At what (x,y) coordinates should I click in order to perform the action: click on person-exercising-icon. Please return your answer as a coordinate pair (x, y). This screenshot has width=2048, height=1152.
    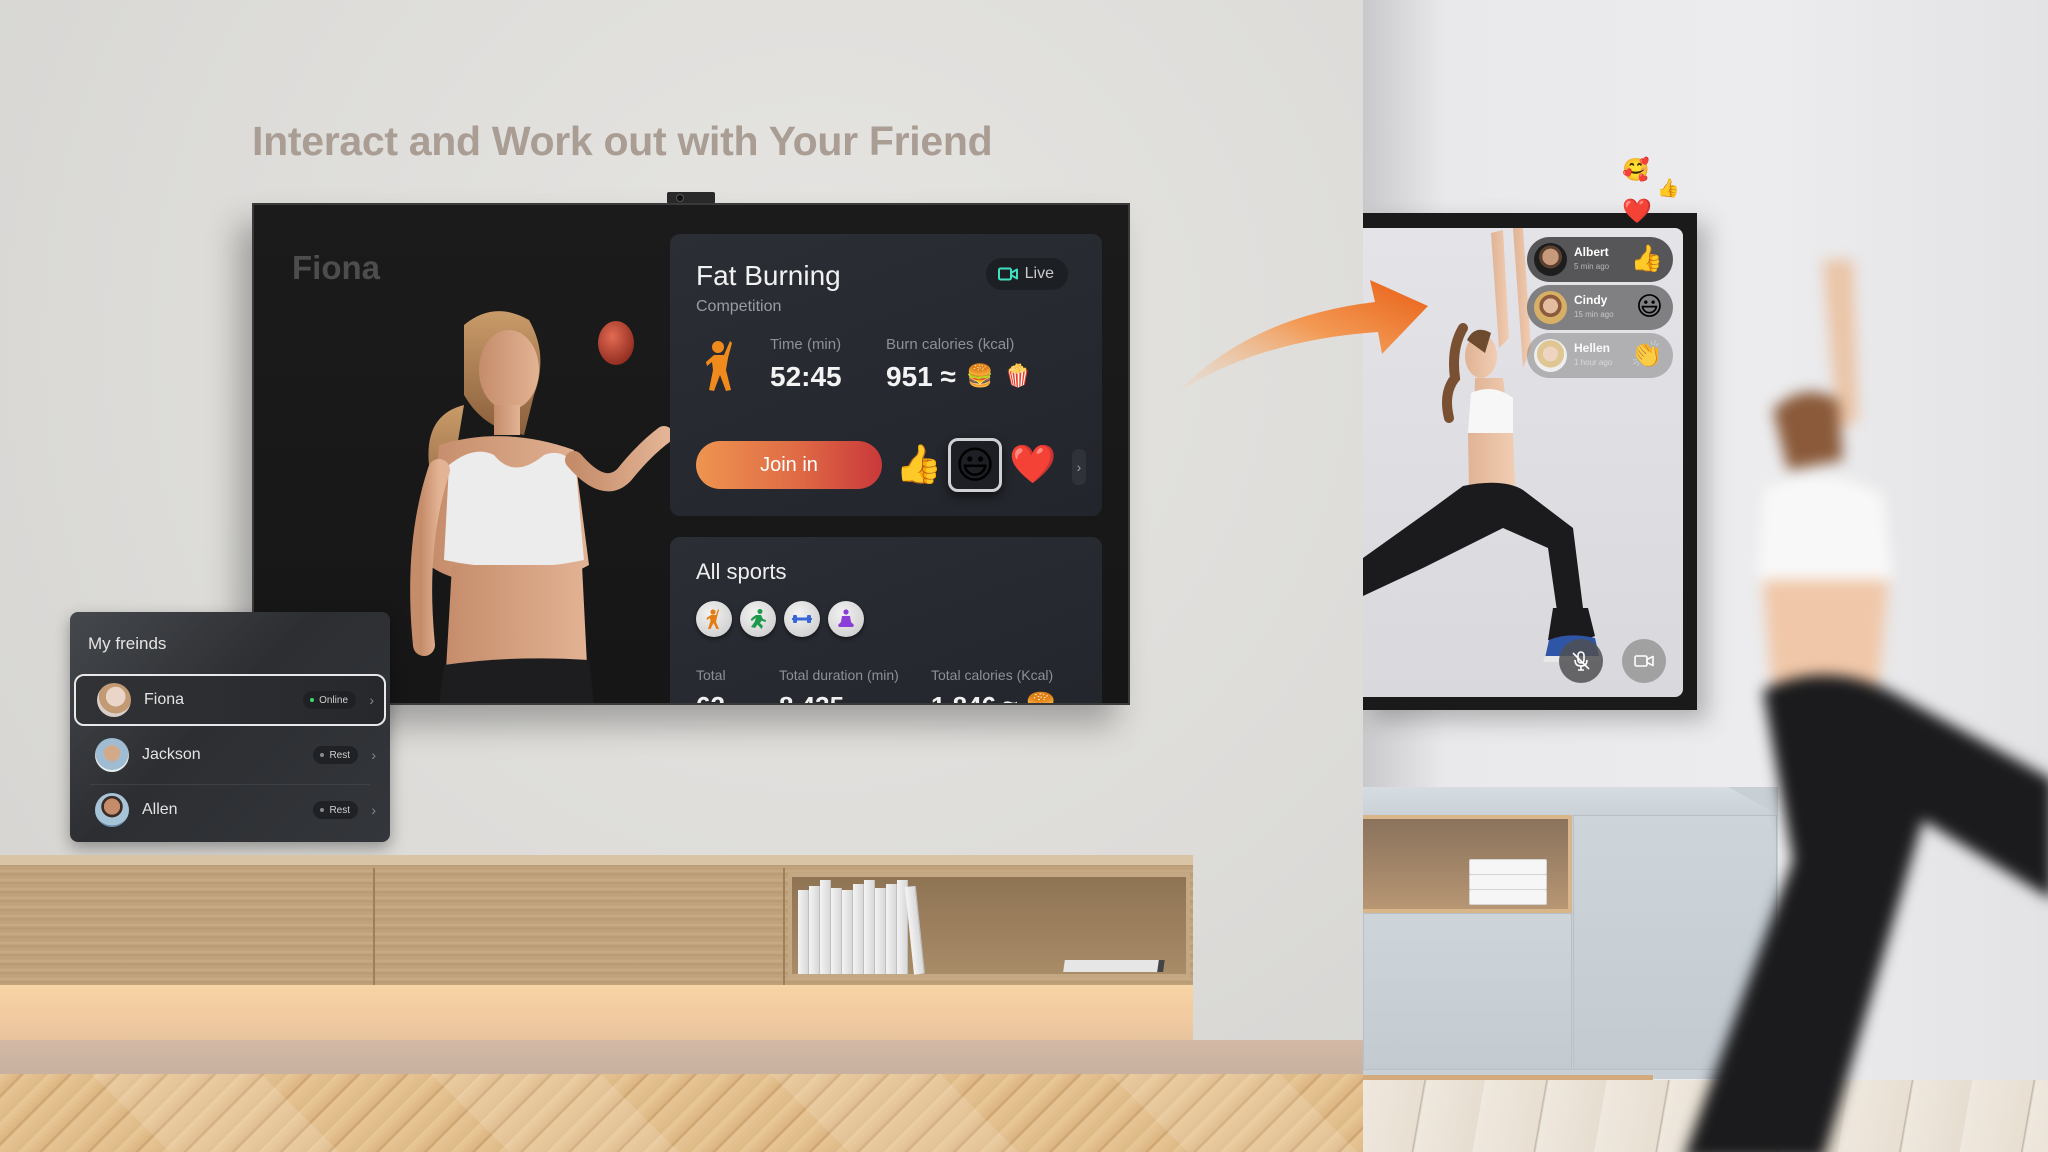
    Looking at the image, I should click on (719, 366).